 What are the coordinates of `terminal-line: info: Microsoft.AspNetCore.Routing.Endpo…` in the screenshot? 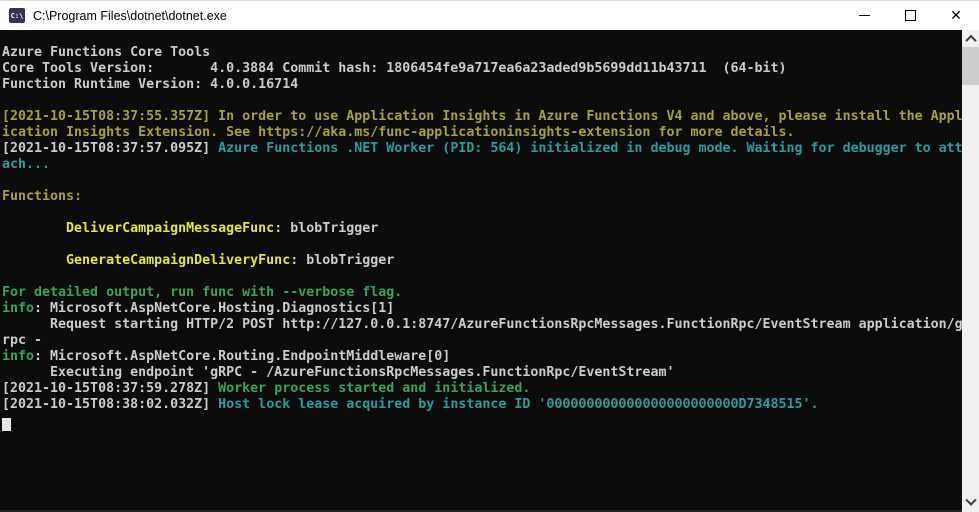 It's located at (226, 356).